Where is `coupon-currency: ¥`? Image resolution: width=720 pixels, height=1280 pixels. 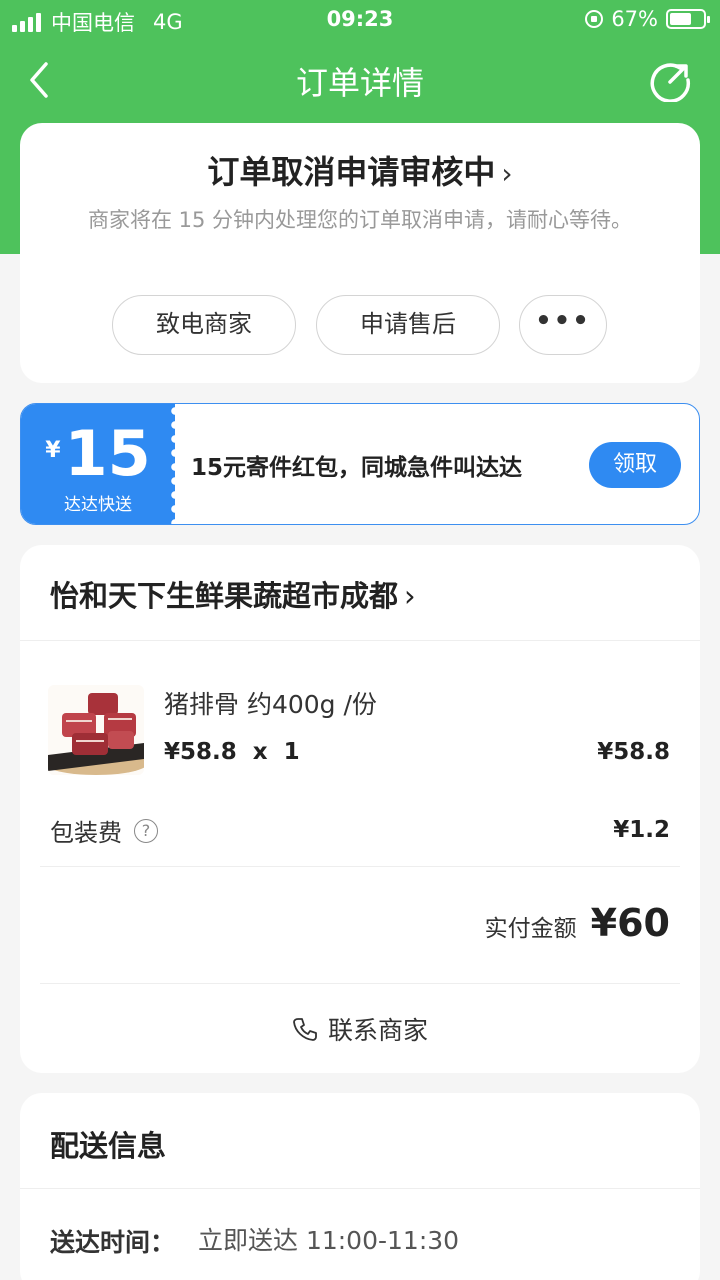 coupon-currency: ¥ is located at coordinates (53, 450).